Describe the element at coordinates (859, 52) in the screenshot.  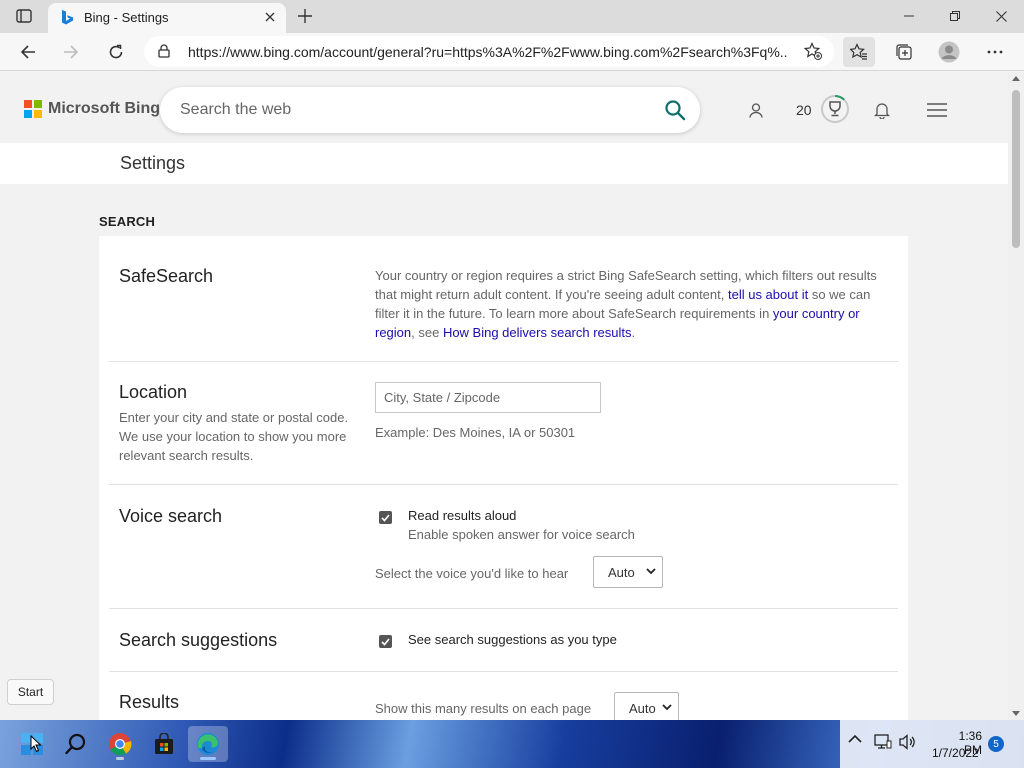
I see `favorites-button` at that location.